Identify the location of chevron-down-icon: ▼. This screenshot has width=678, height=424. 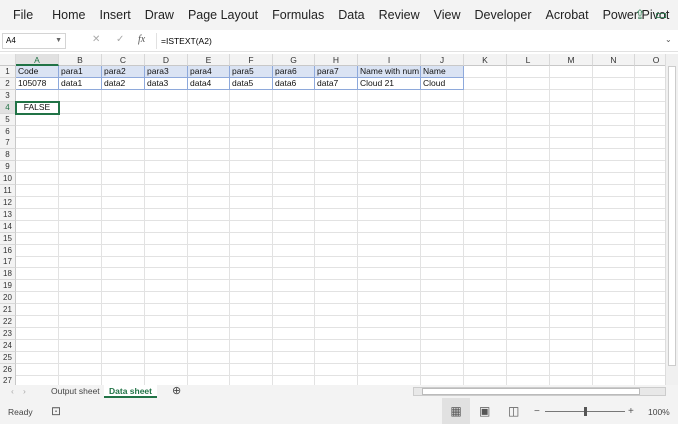
(58, 41).